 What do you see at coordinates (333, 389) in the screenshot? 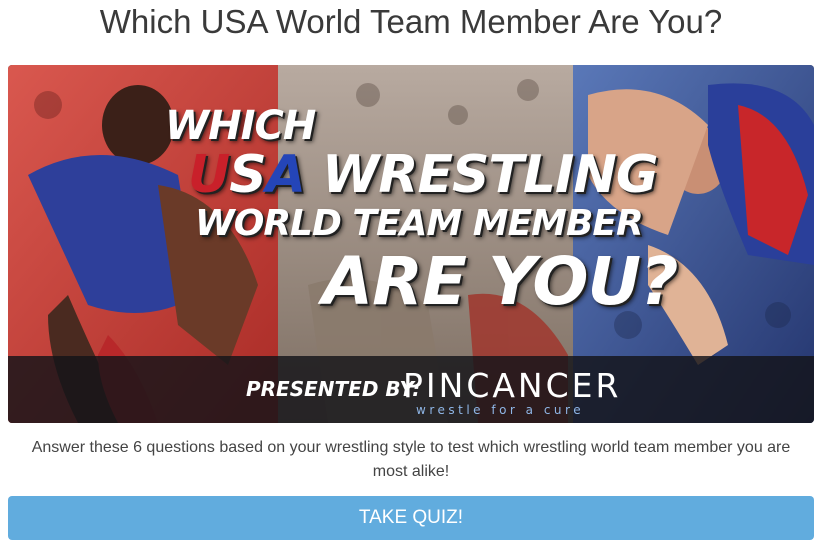
I see `presented-by-label: PRESENTED BY:` at bounding box center [333, 389].